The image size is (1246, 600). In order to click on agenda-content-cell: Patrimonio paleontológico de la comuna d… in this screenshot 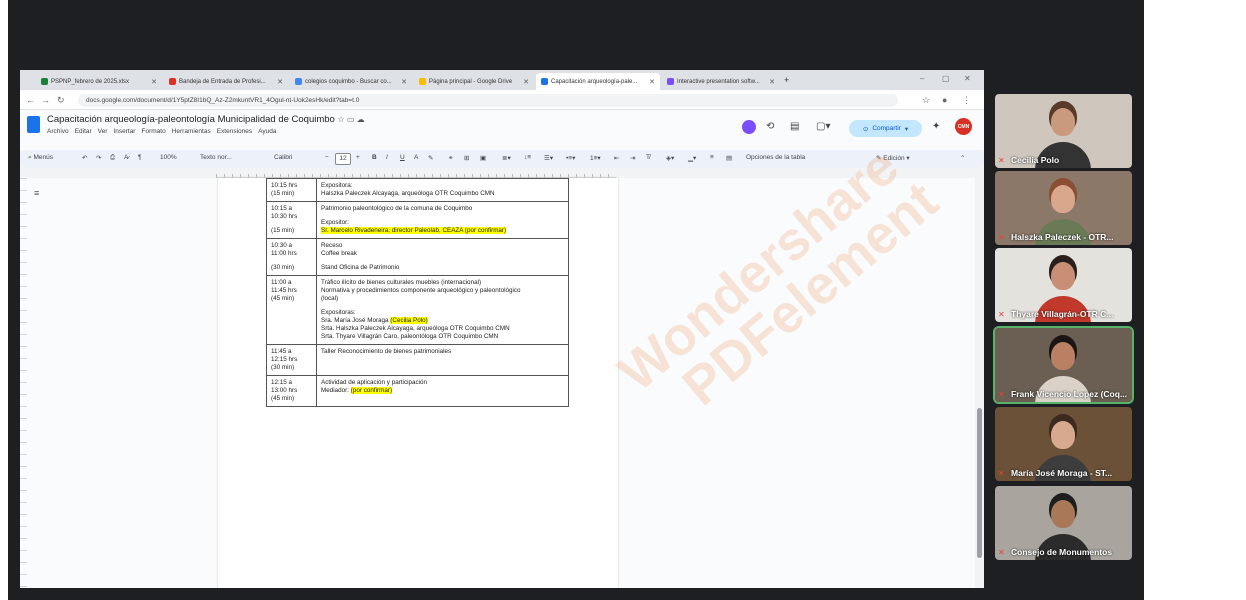, I will do `click(442, 220)`.